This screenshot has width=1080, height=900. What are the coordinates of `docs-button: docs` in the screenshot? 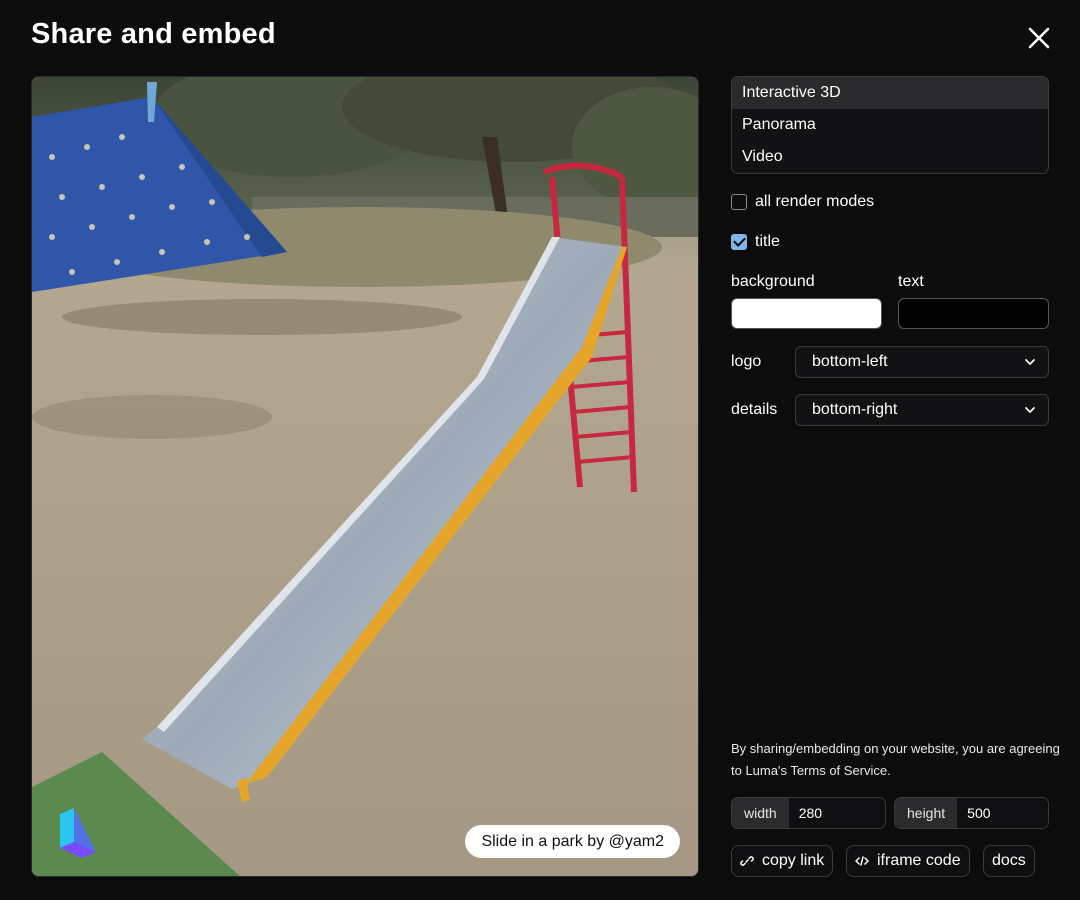 It's located at (1009, 861).